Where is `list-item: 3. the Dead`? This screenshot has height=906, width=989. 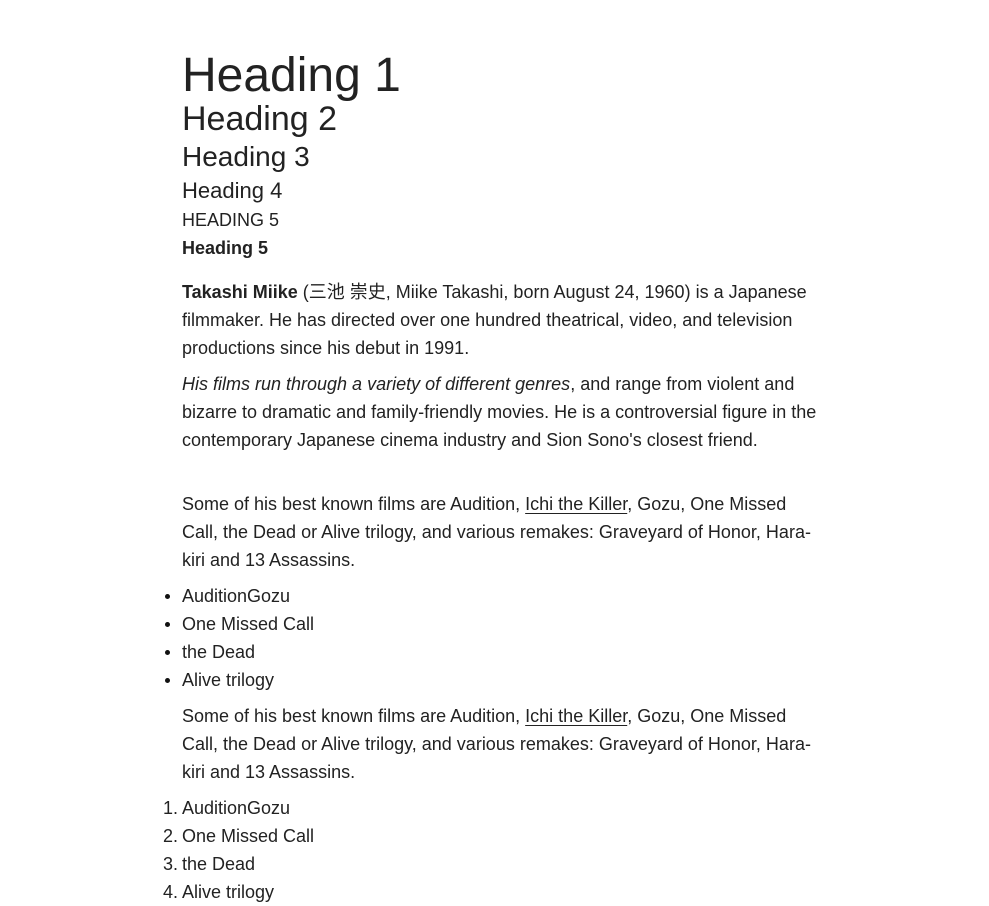 list-item: 3. the Dead is located at coordinates (238, 864).